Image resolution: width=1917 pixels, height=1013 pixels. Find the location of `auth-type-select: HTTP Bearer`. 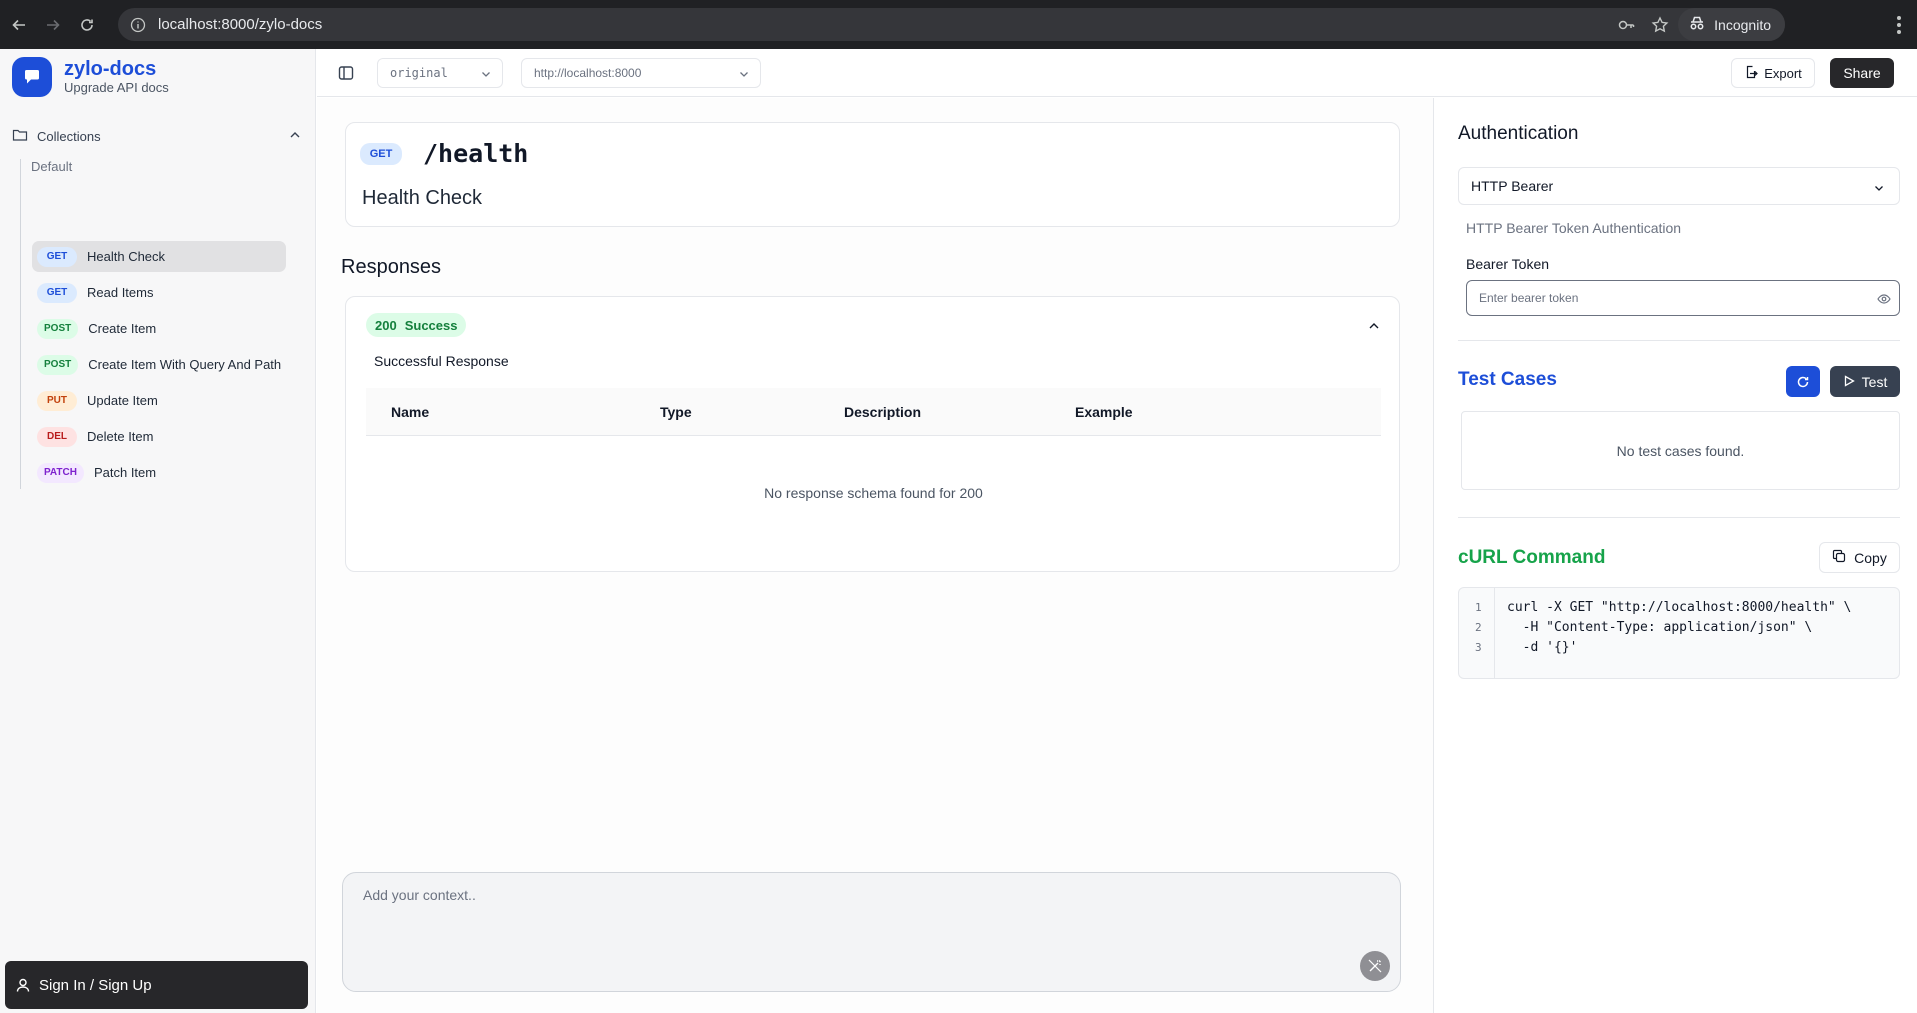

auth-type-select: HTTP Bearer is located at coordinates (1679, 186).